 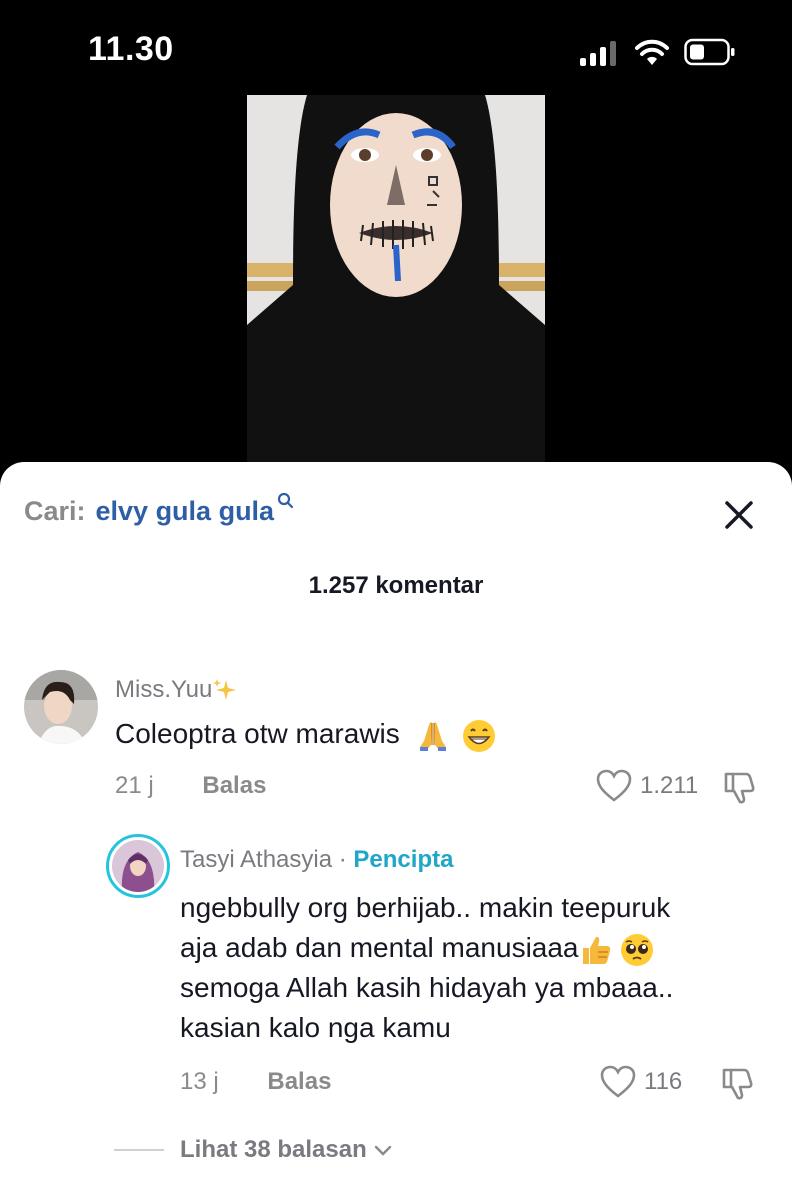 What do you see at coordinates (641, 1082) in the screenshot?
I see `like-button: 116` at bounding box center [641, 1082].